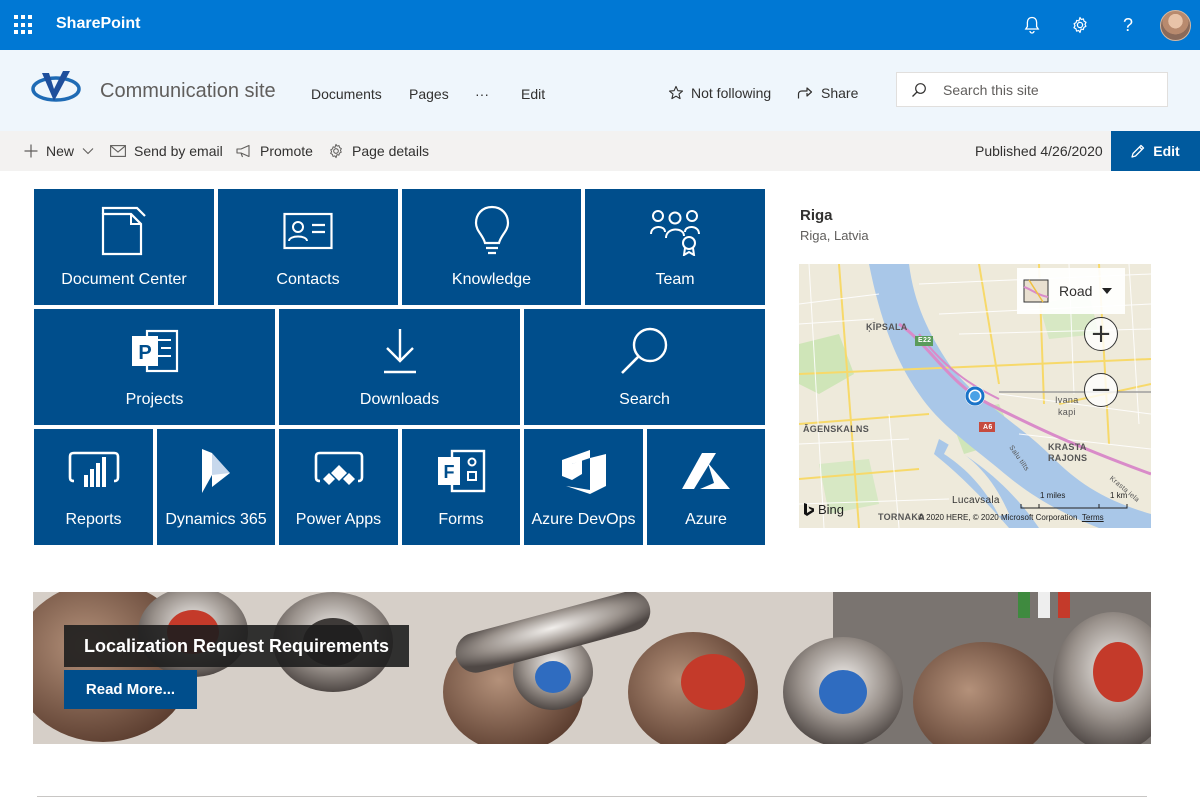 The width and height of the screenshot is (1200, 800). What do you see at coordinates (706, 519) in the screenshot?
I see `tile-label: Azure` at bounding box center [706, 519].